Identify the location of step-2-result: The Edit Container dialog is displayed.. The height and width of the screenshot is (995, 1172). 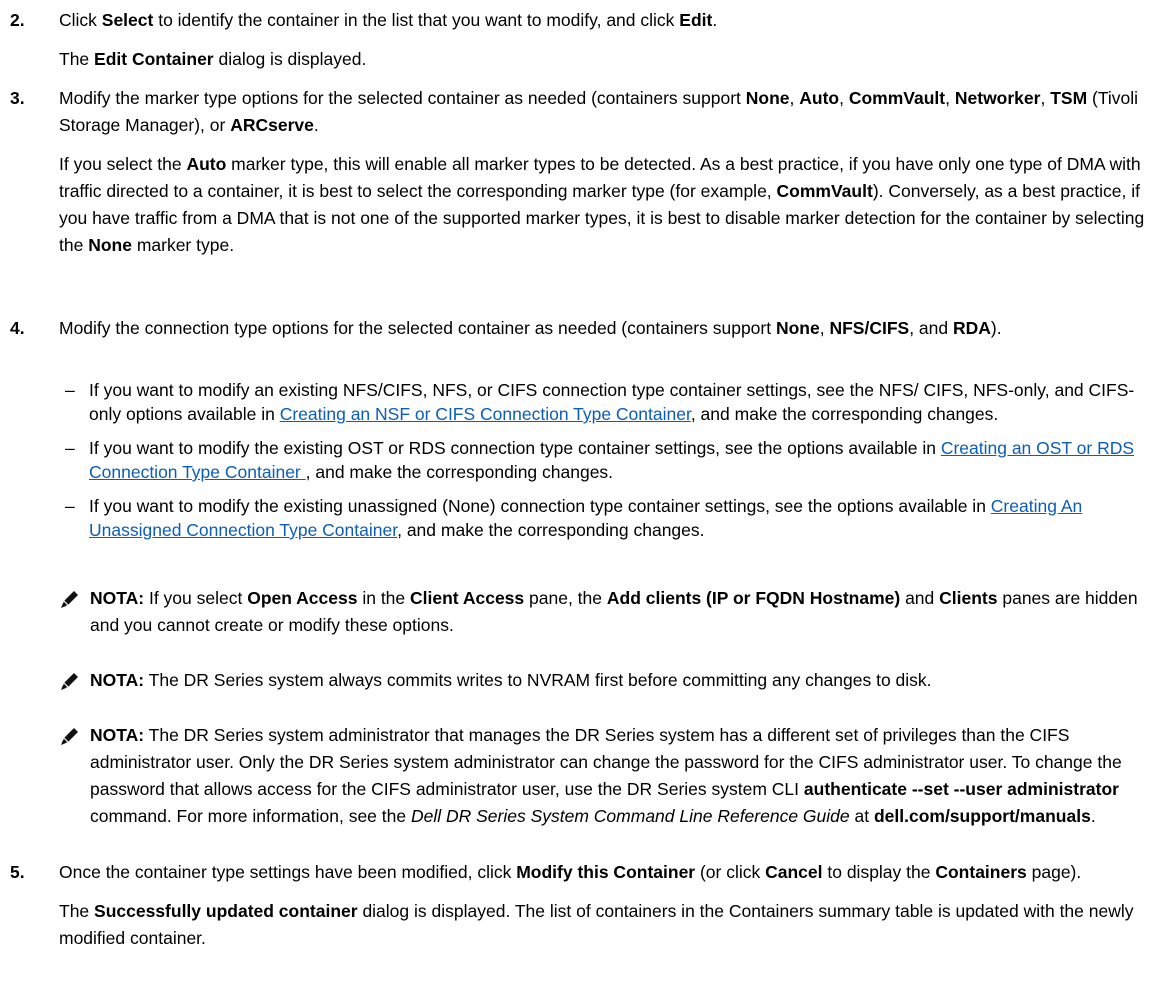
(213, 59).